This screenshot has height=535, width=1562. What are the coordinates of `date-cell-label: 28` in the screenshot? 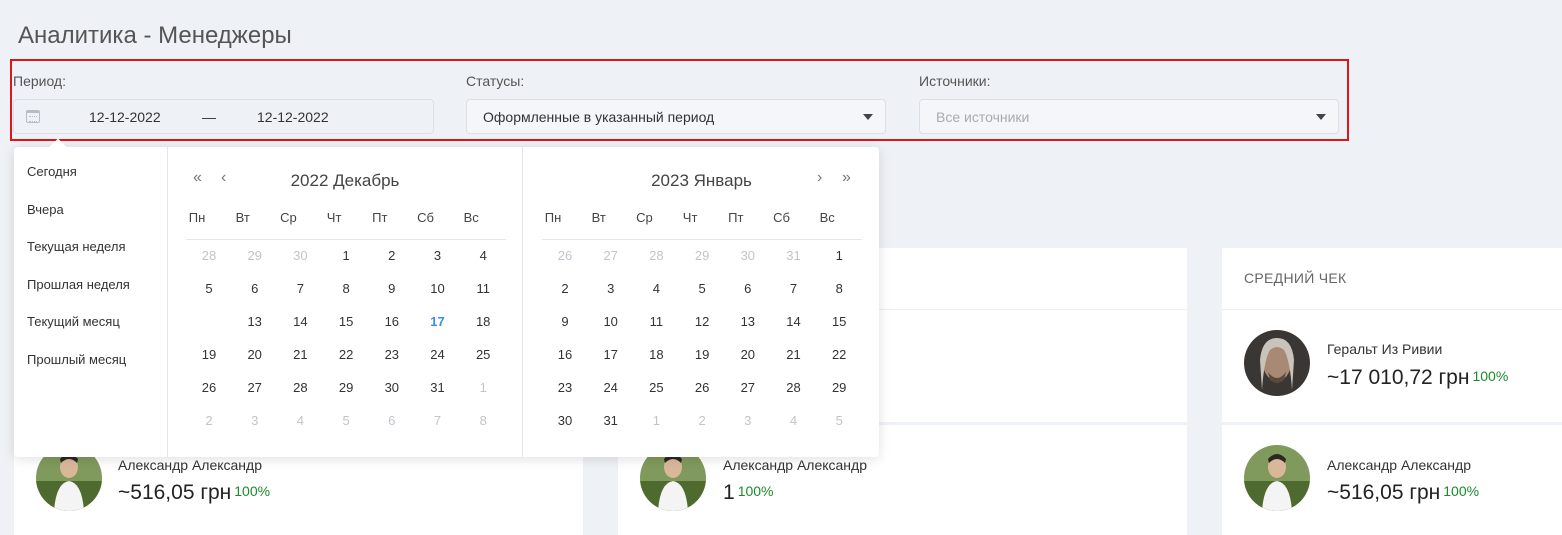 It's located at (209, 255).